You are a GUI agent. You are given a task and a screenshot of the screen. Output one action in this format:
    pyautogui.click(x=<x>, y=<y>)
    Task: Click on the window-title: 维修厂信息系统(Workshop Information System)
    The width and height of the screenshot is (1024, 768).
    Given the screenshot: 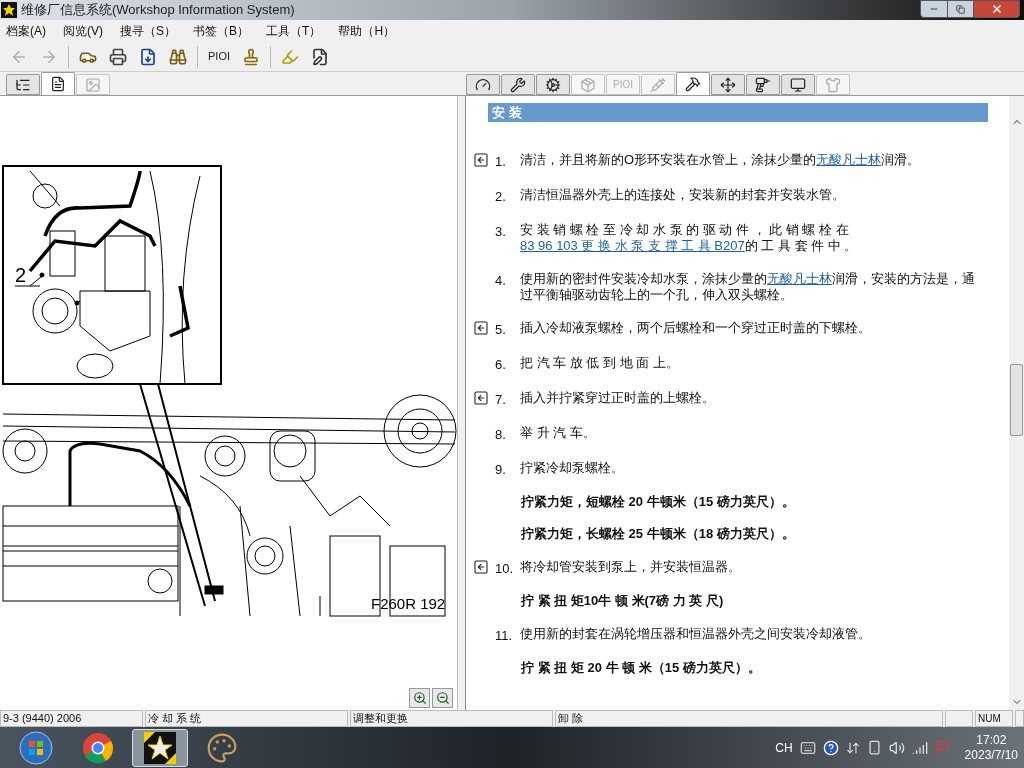 What is the action you would take?
    pyautogui.click(x=158, y=10)
    